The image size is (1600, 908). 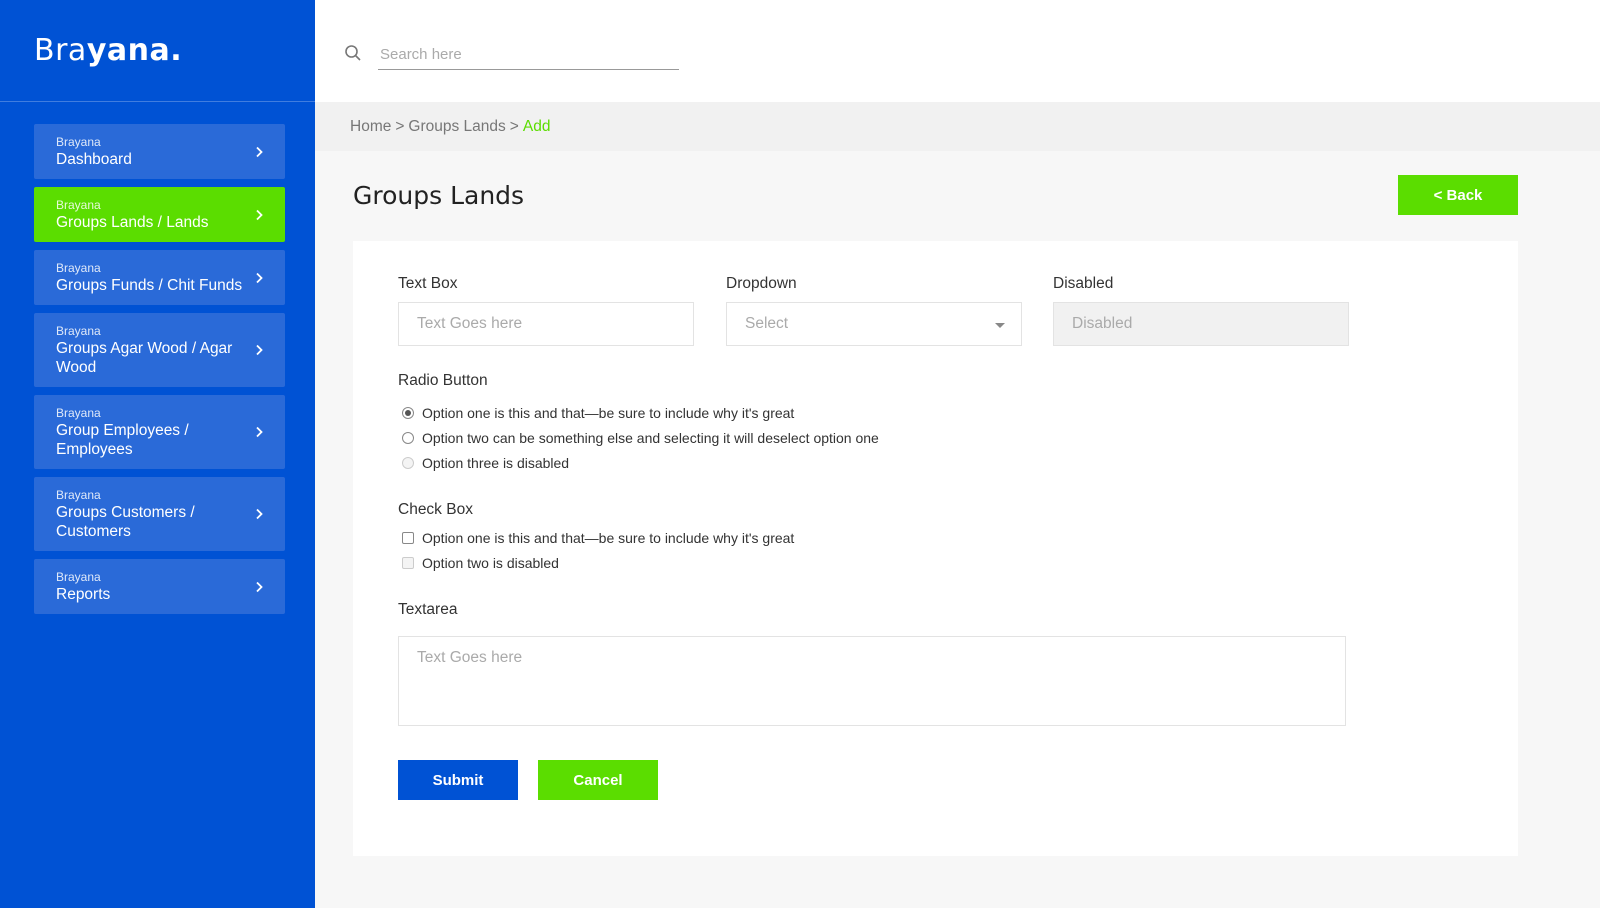 I want to click on sidebar-item-groups-lands: Brayana Groups Lands / Lands, so click(x=159, y=214).